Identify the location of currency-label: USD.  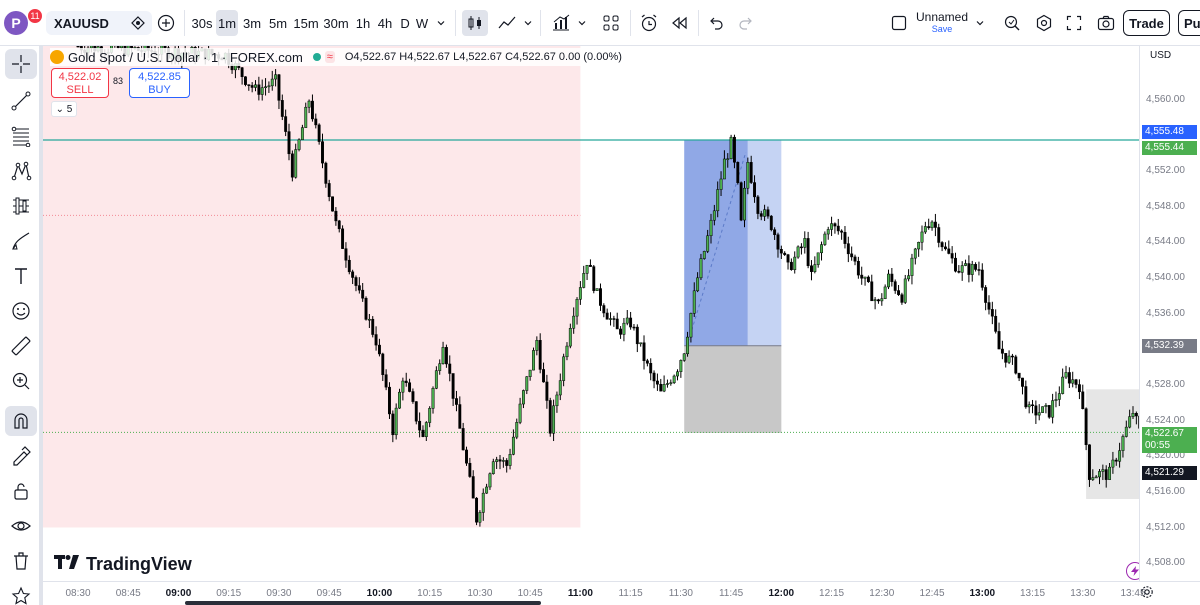
(1160, 55).